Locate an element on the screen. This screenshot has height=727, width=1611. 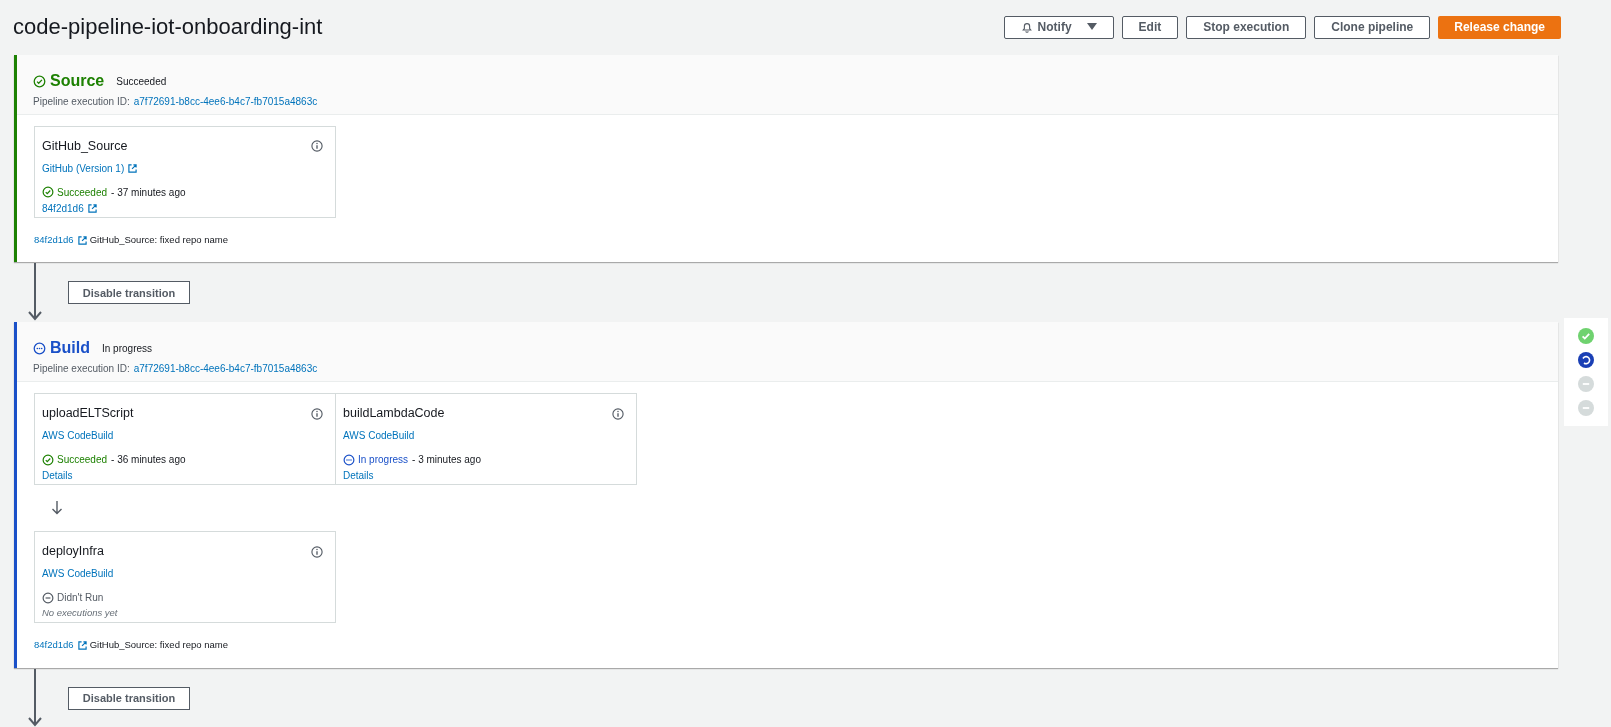
action-name: buildLambdaCode is located at coordinates (394, 414).